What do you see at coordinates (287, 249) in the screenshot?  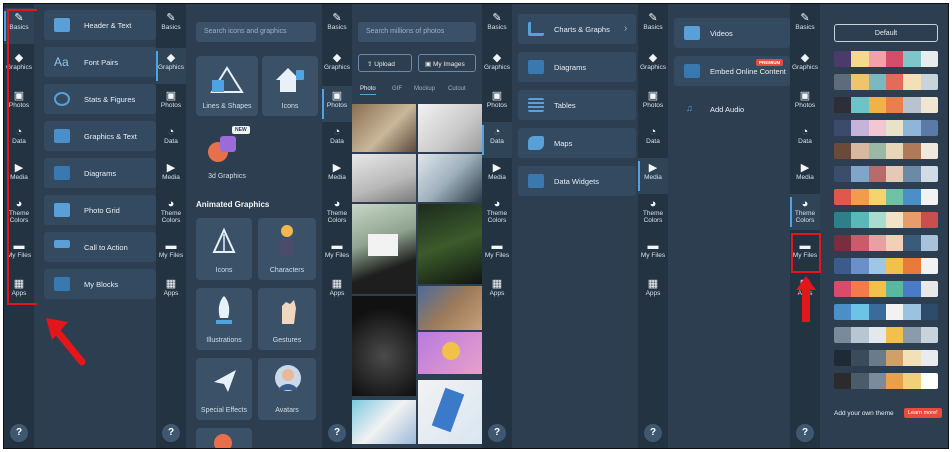 I see `tile-characters: Characters` at bounding box center [287, 249].